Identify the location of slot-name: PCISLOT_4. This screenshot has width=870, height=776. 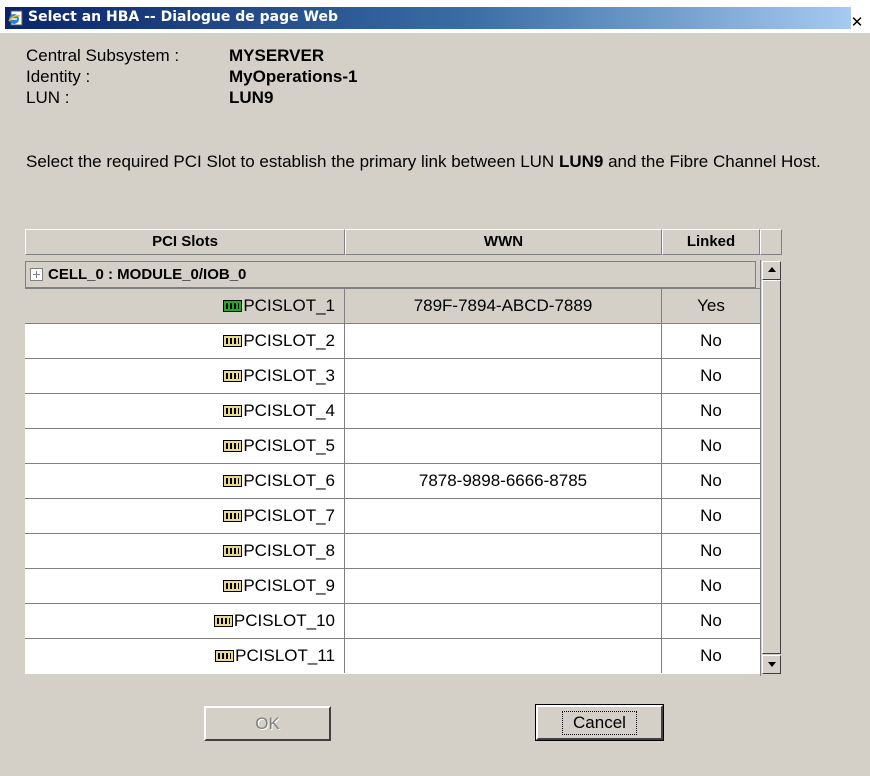
(289, 410).